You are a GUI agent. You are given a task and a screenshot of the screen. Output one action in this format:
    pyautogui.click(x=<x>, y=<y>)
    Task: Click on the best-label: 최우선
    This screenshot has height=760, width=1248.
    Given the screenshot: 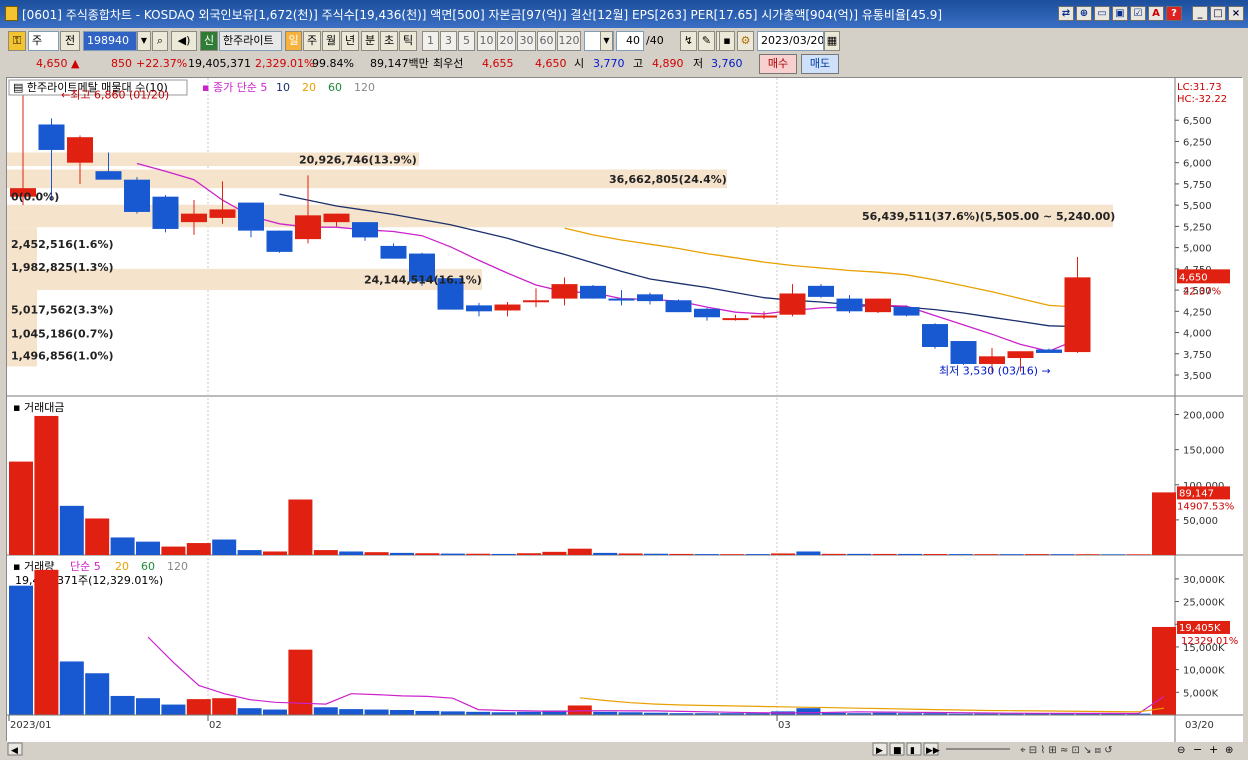 What is the action you would take?
    pyautogui.click(x=448, y=63)
    